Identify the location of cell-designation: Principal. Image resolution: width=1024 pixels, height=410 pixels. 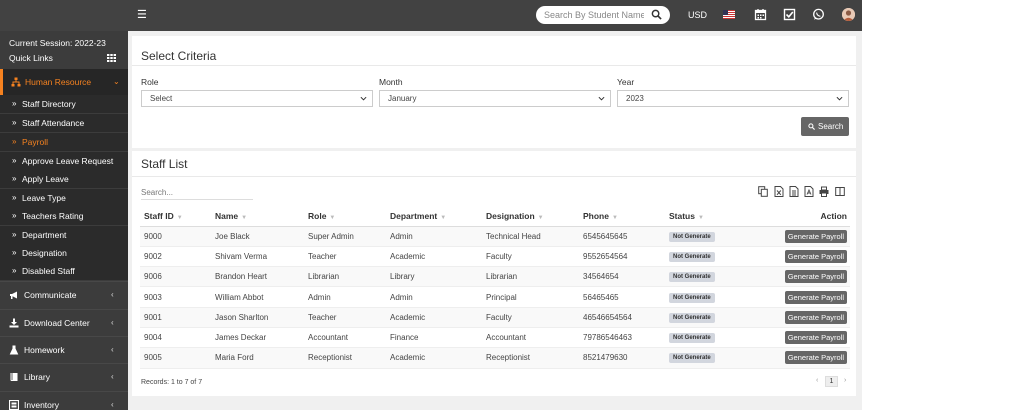
(530, 297).